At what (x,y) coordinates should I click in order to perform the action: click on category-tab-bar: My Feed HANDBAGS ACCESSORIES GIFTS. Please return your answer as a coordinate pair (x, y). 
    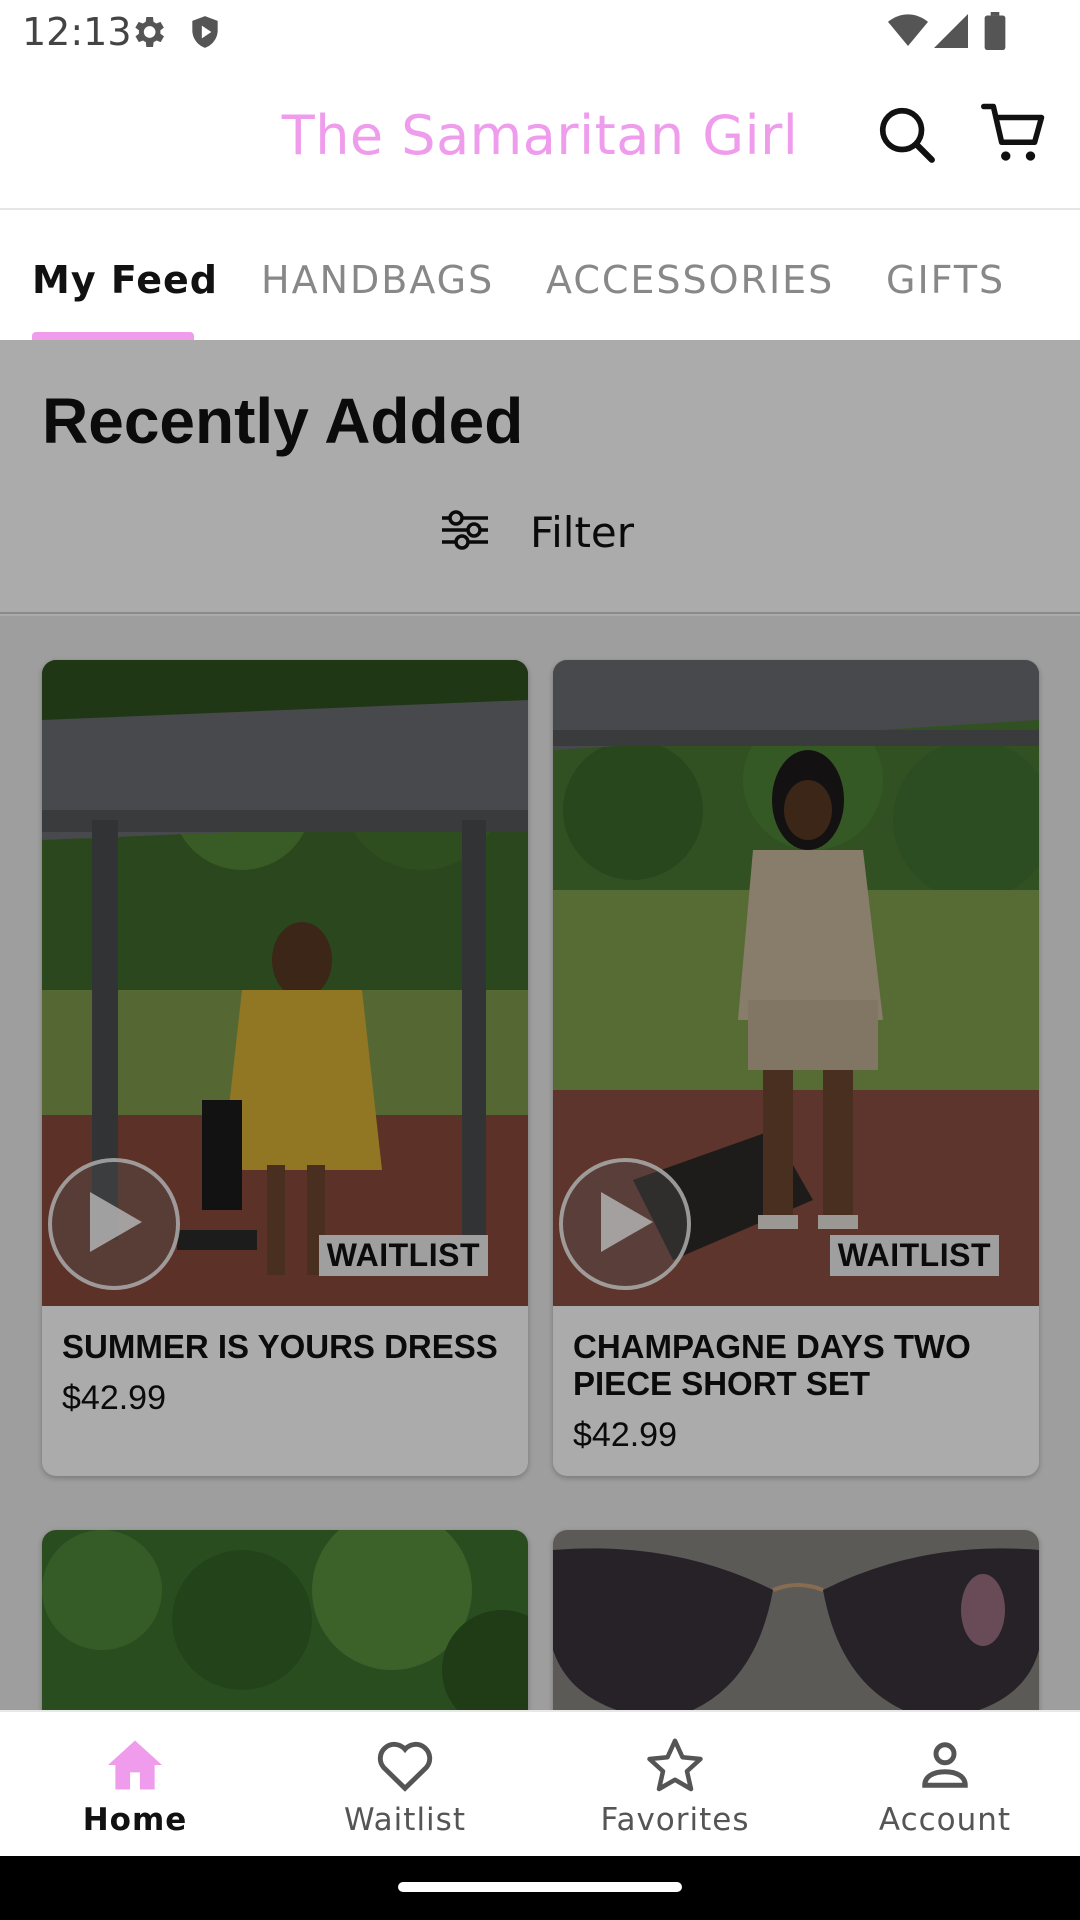
    Looking at the image, I should click on (540, 276).